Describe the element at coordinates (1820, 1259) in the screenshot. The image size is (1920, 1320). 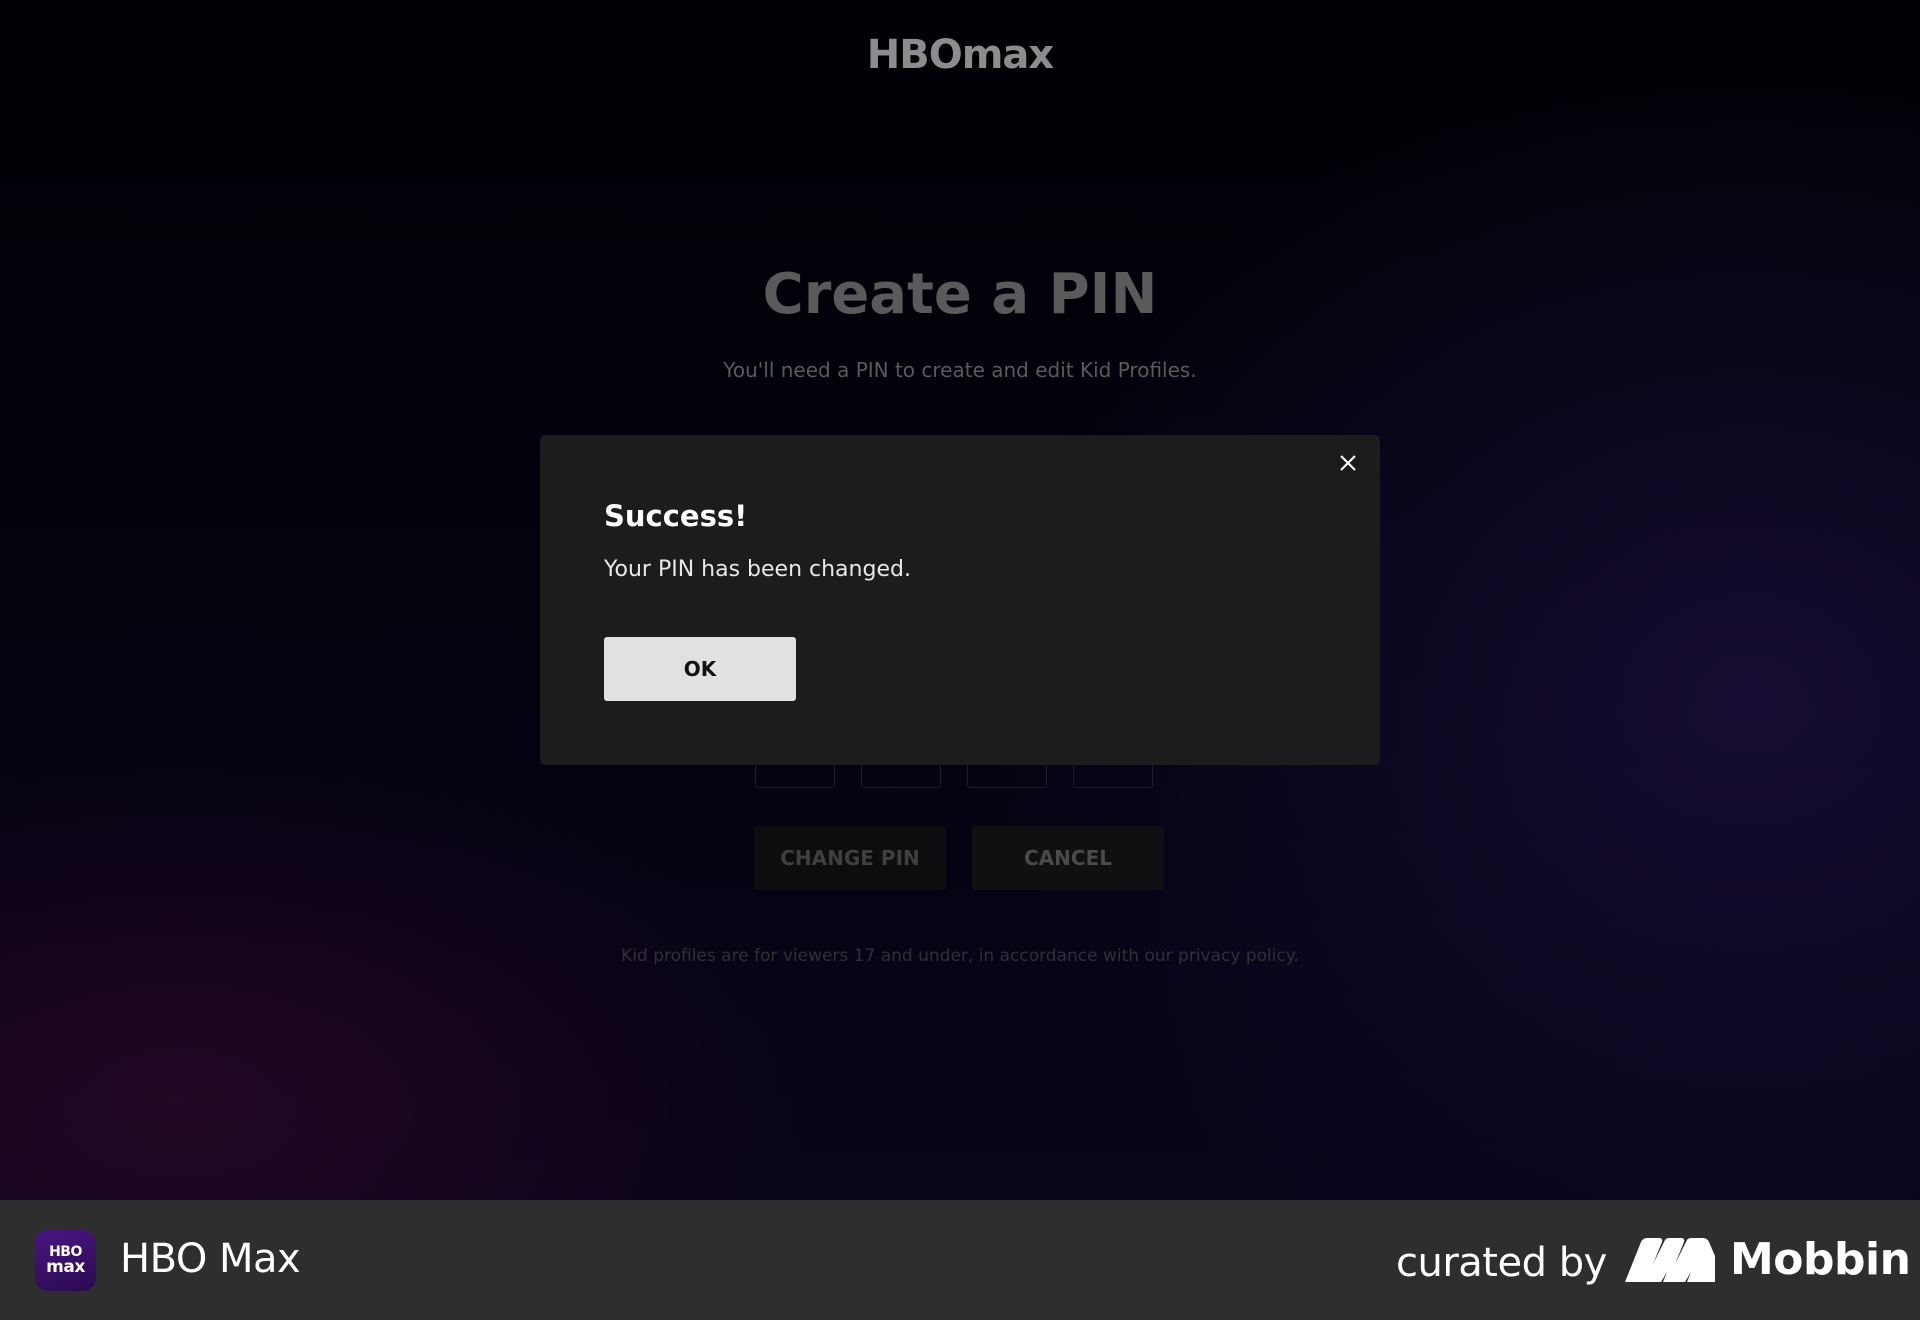
I see `mobbin-brand: Mobbin` at that location.